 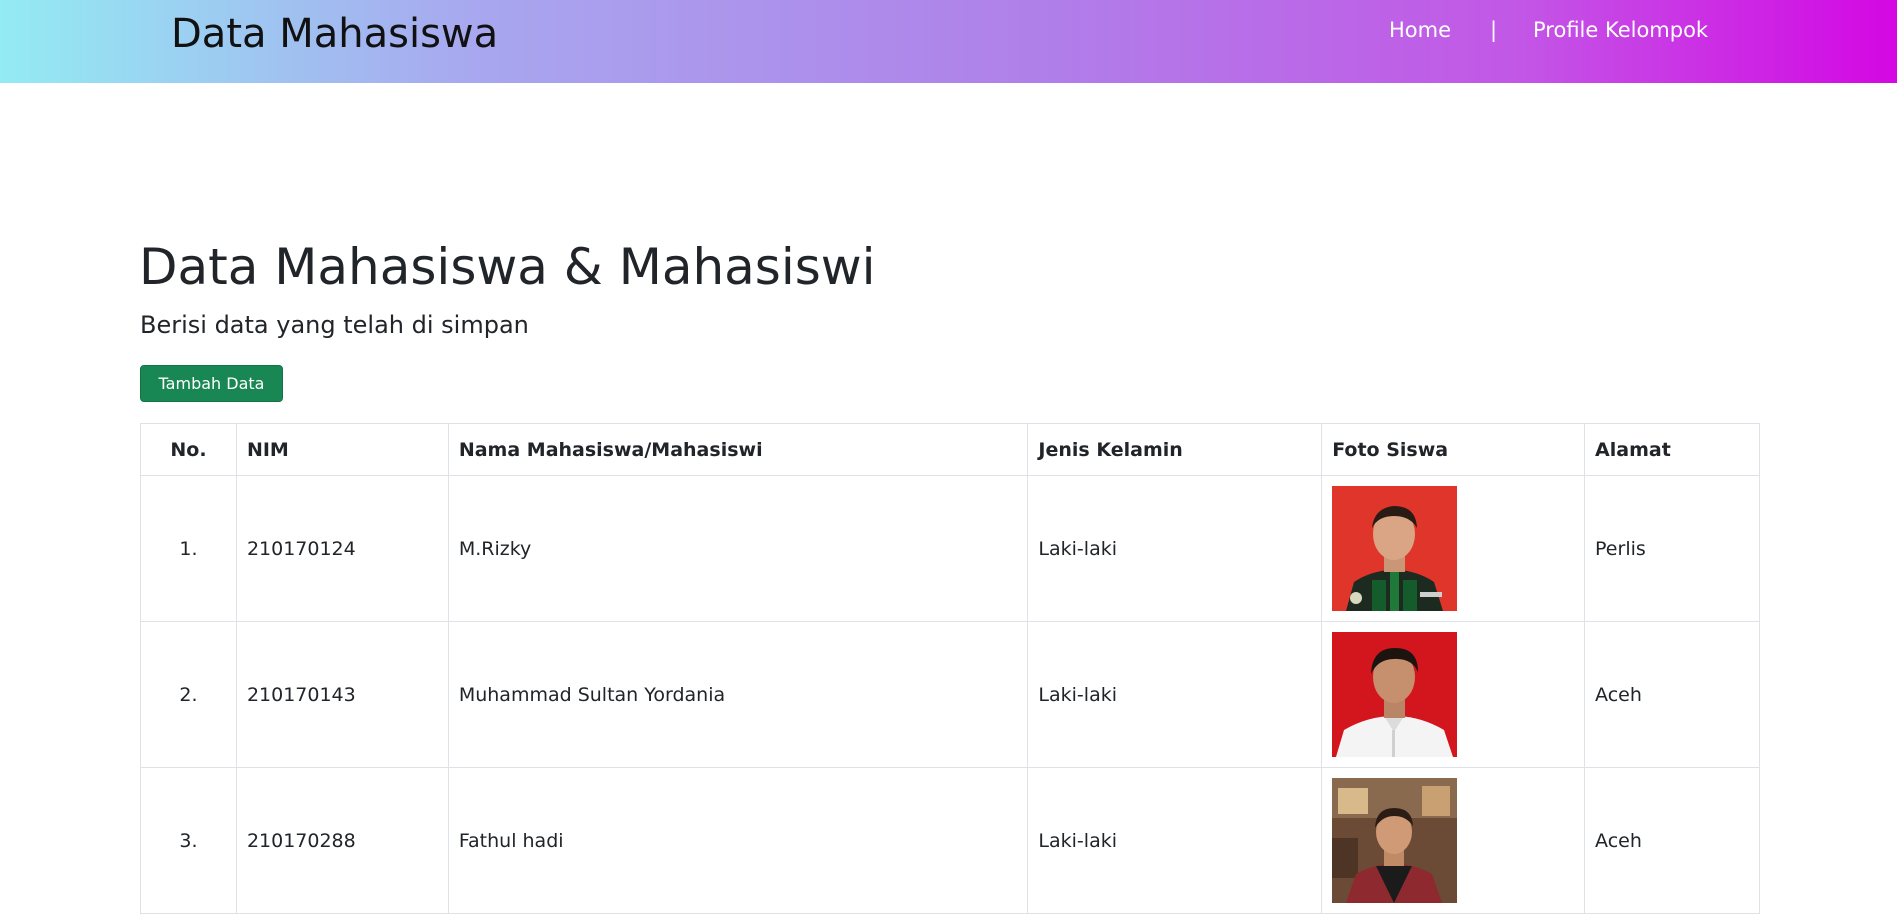 I want to click on header-no: No., so click(x=188, y=449).